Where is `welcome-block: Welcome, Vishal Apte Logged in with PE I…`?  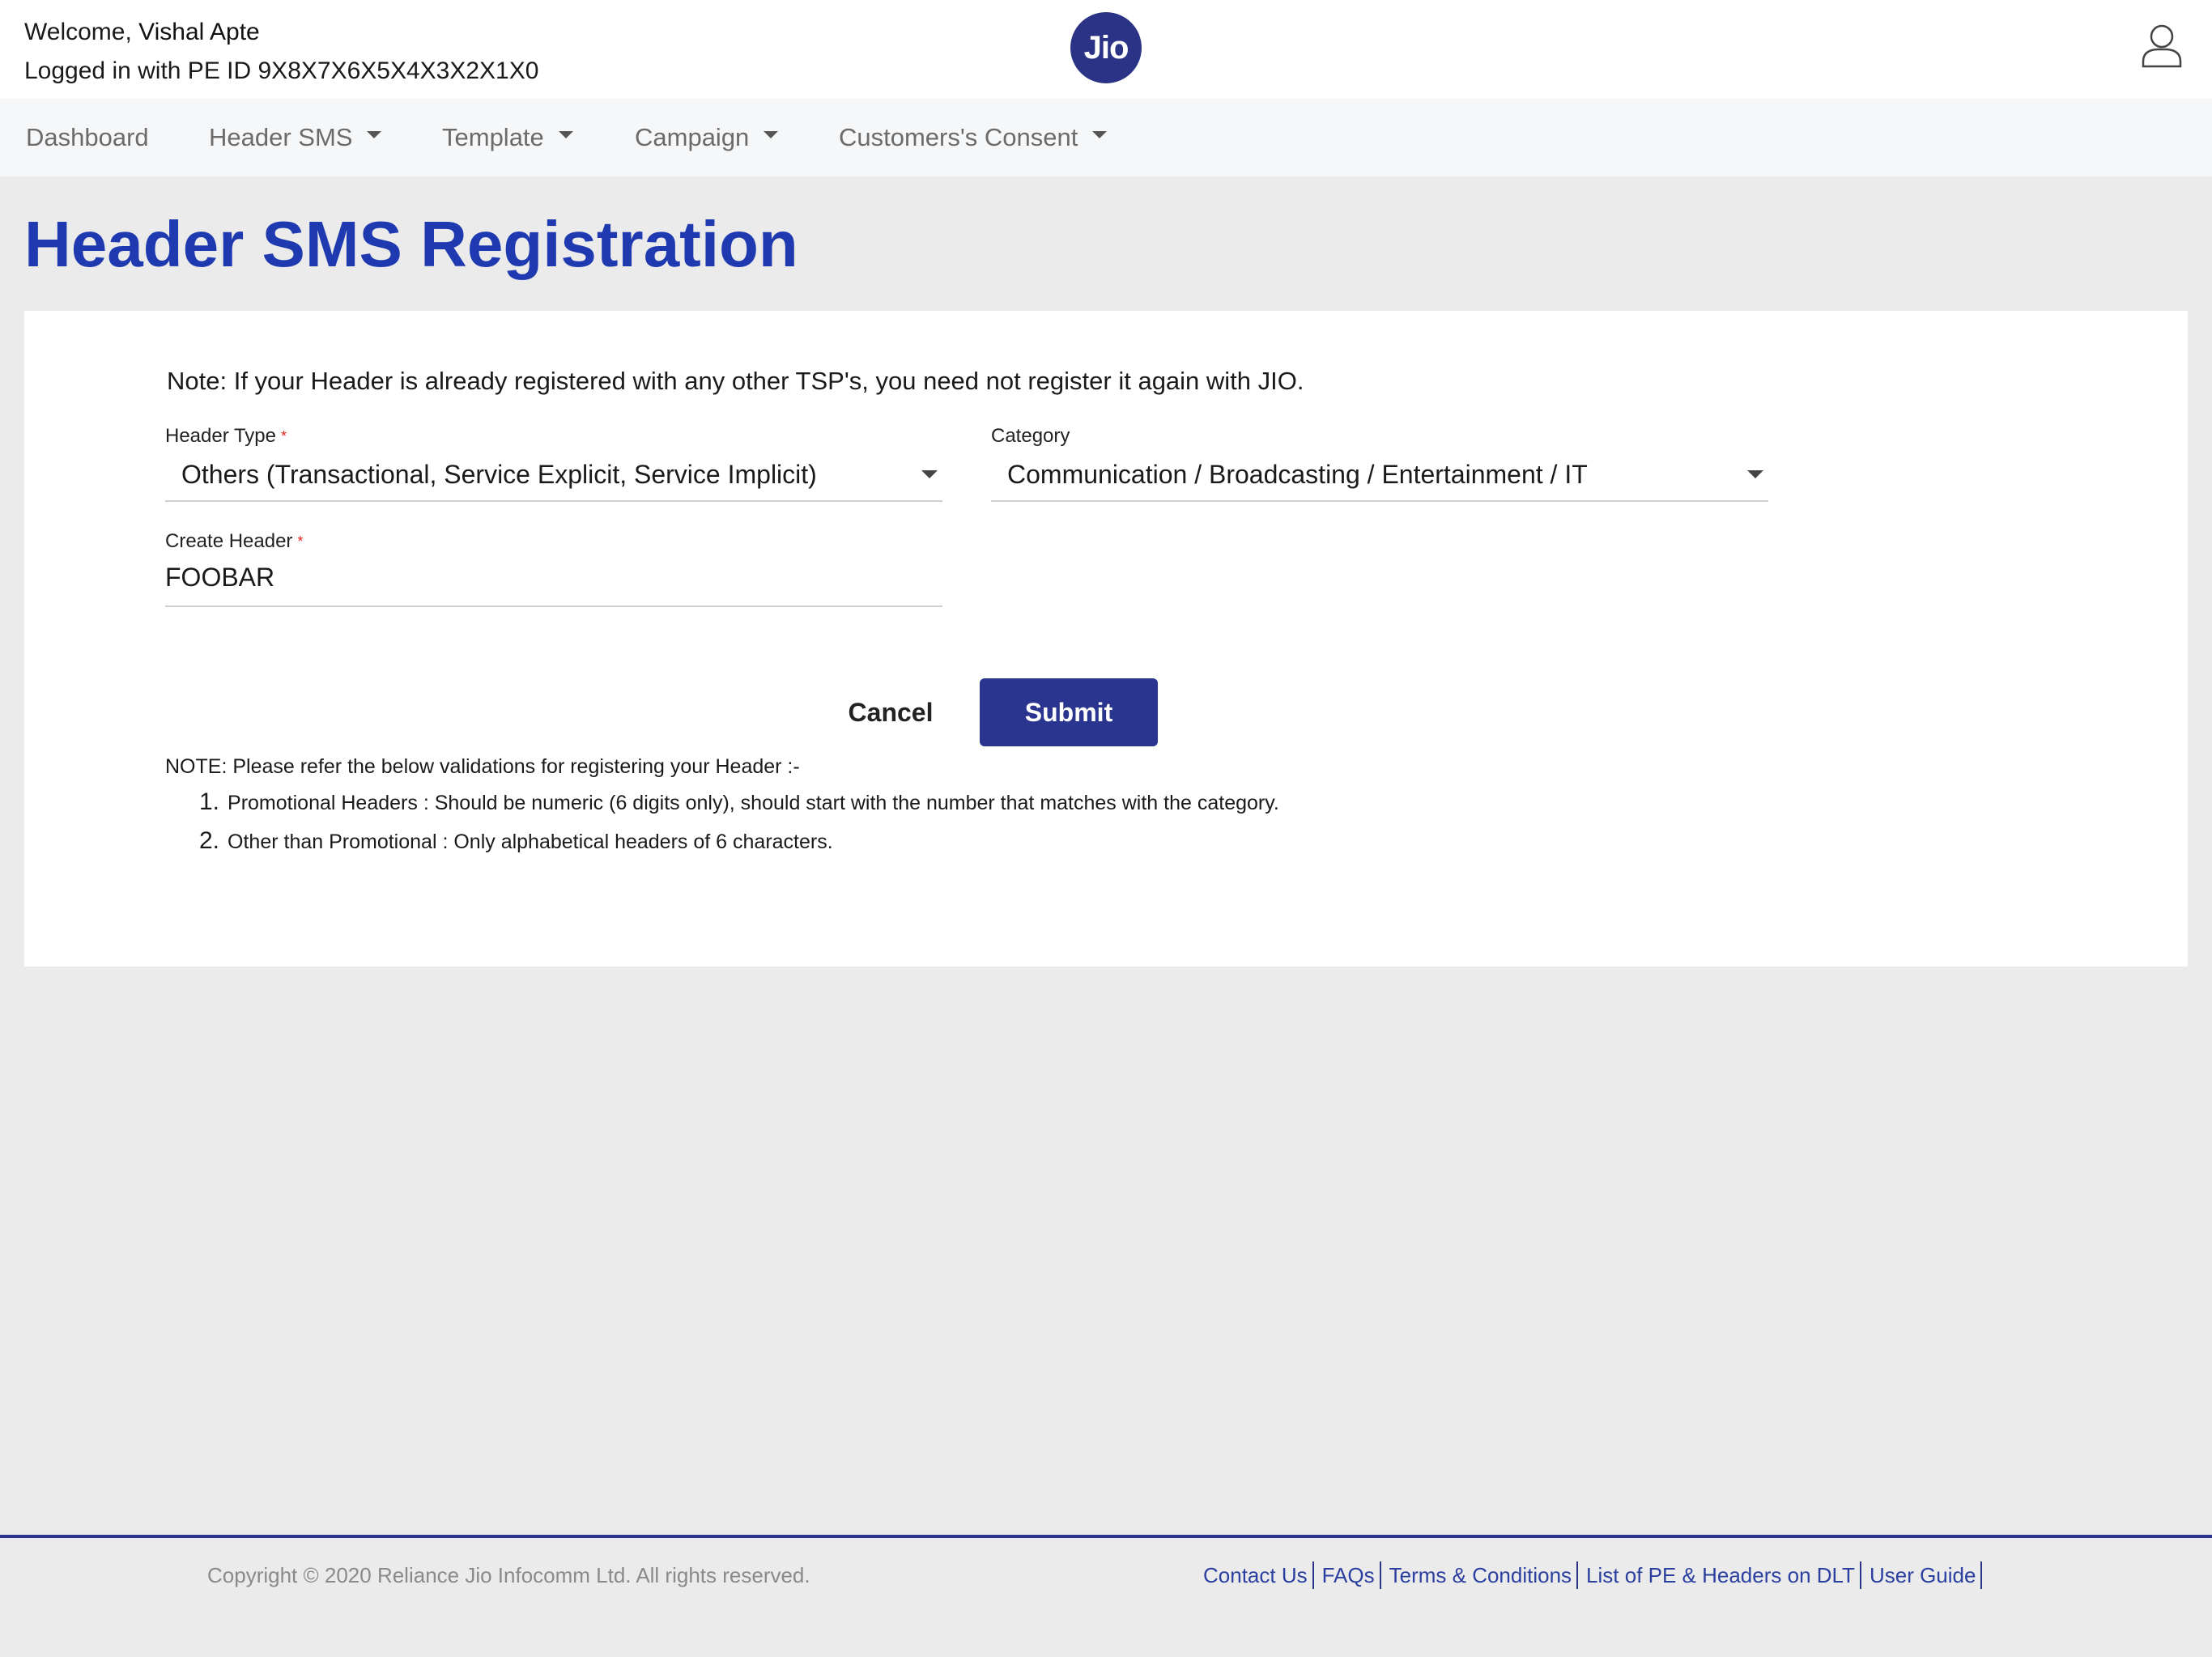
welcome-block: Welcome, Vishal Apte Logged in with PE I… is located at coordinates (281, 52).